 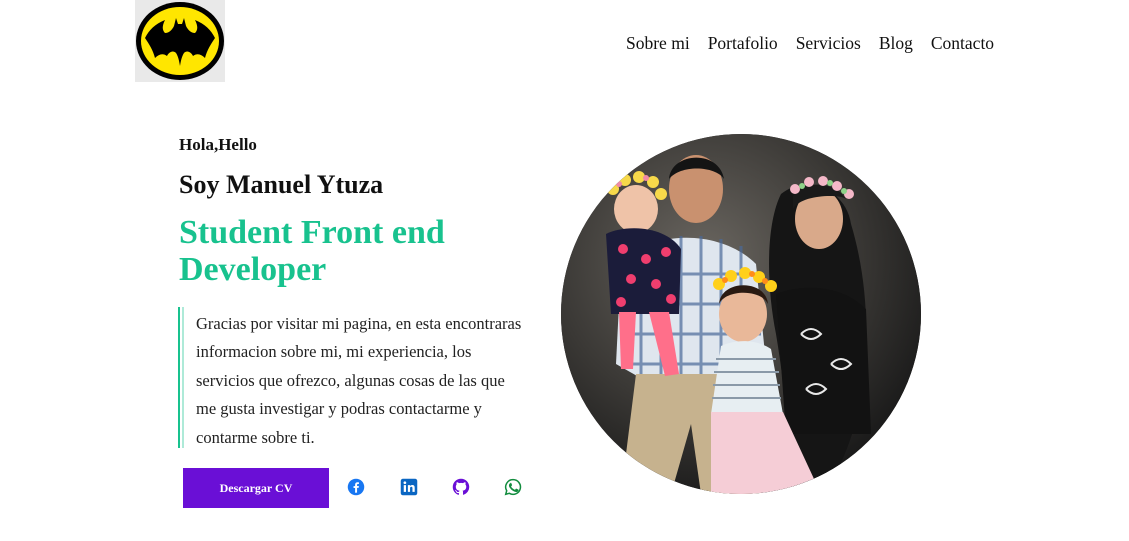 I want to click on nav-servicios: Servicios, so click(x=828, y=43).